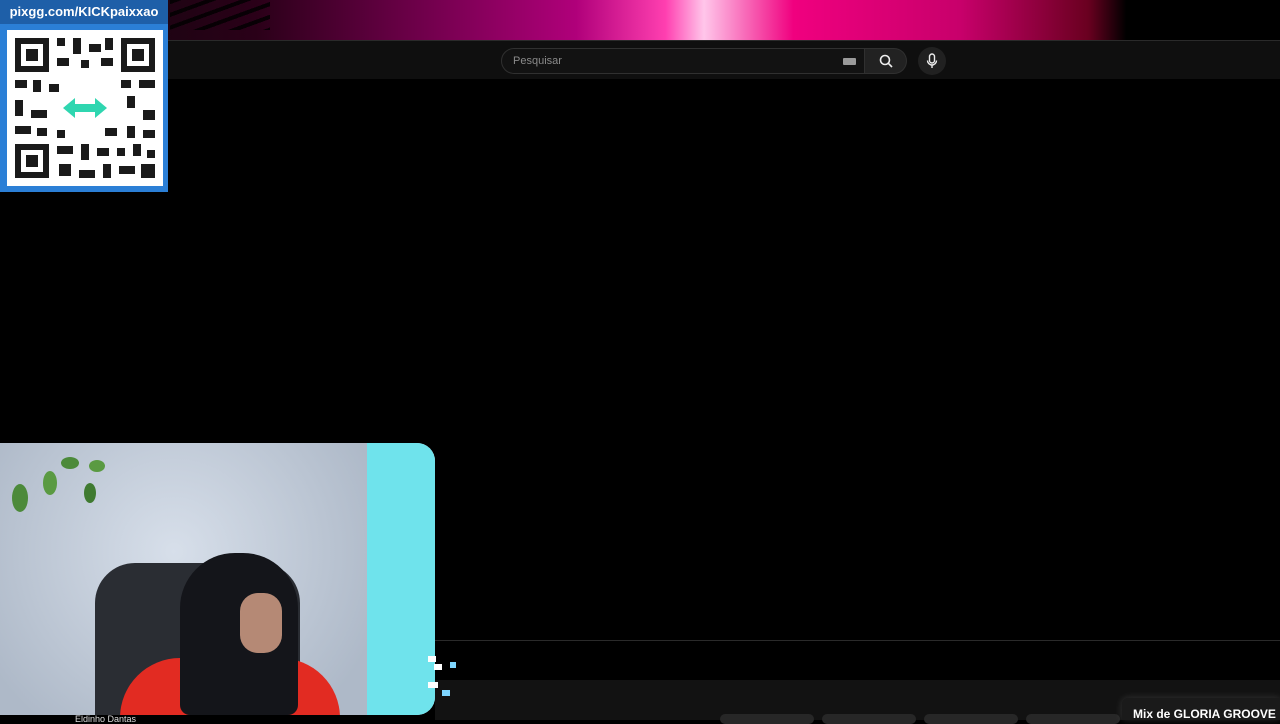 Image resolution: width=1280 pixels, height=724 pixels. I want to click on glitch-decoration, so click(442, 676).